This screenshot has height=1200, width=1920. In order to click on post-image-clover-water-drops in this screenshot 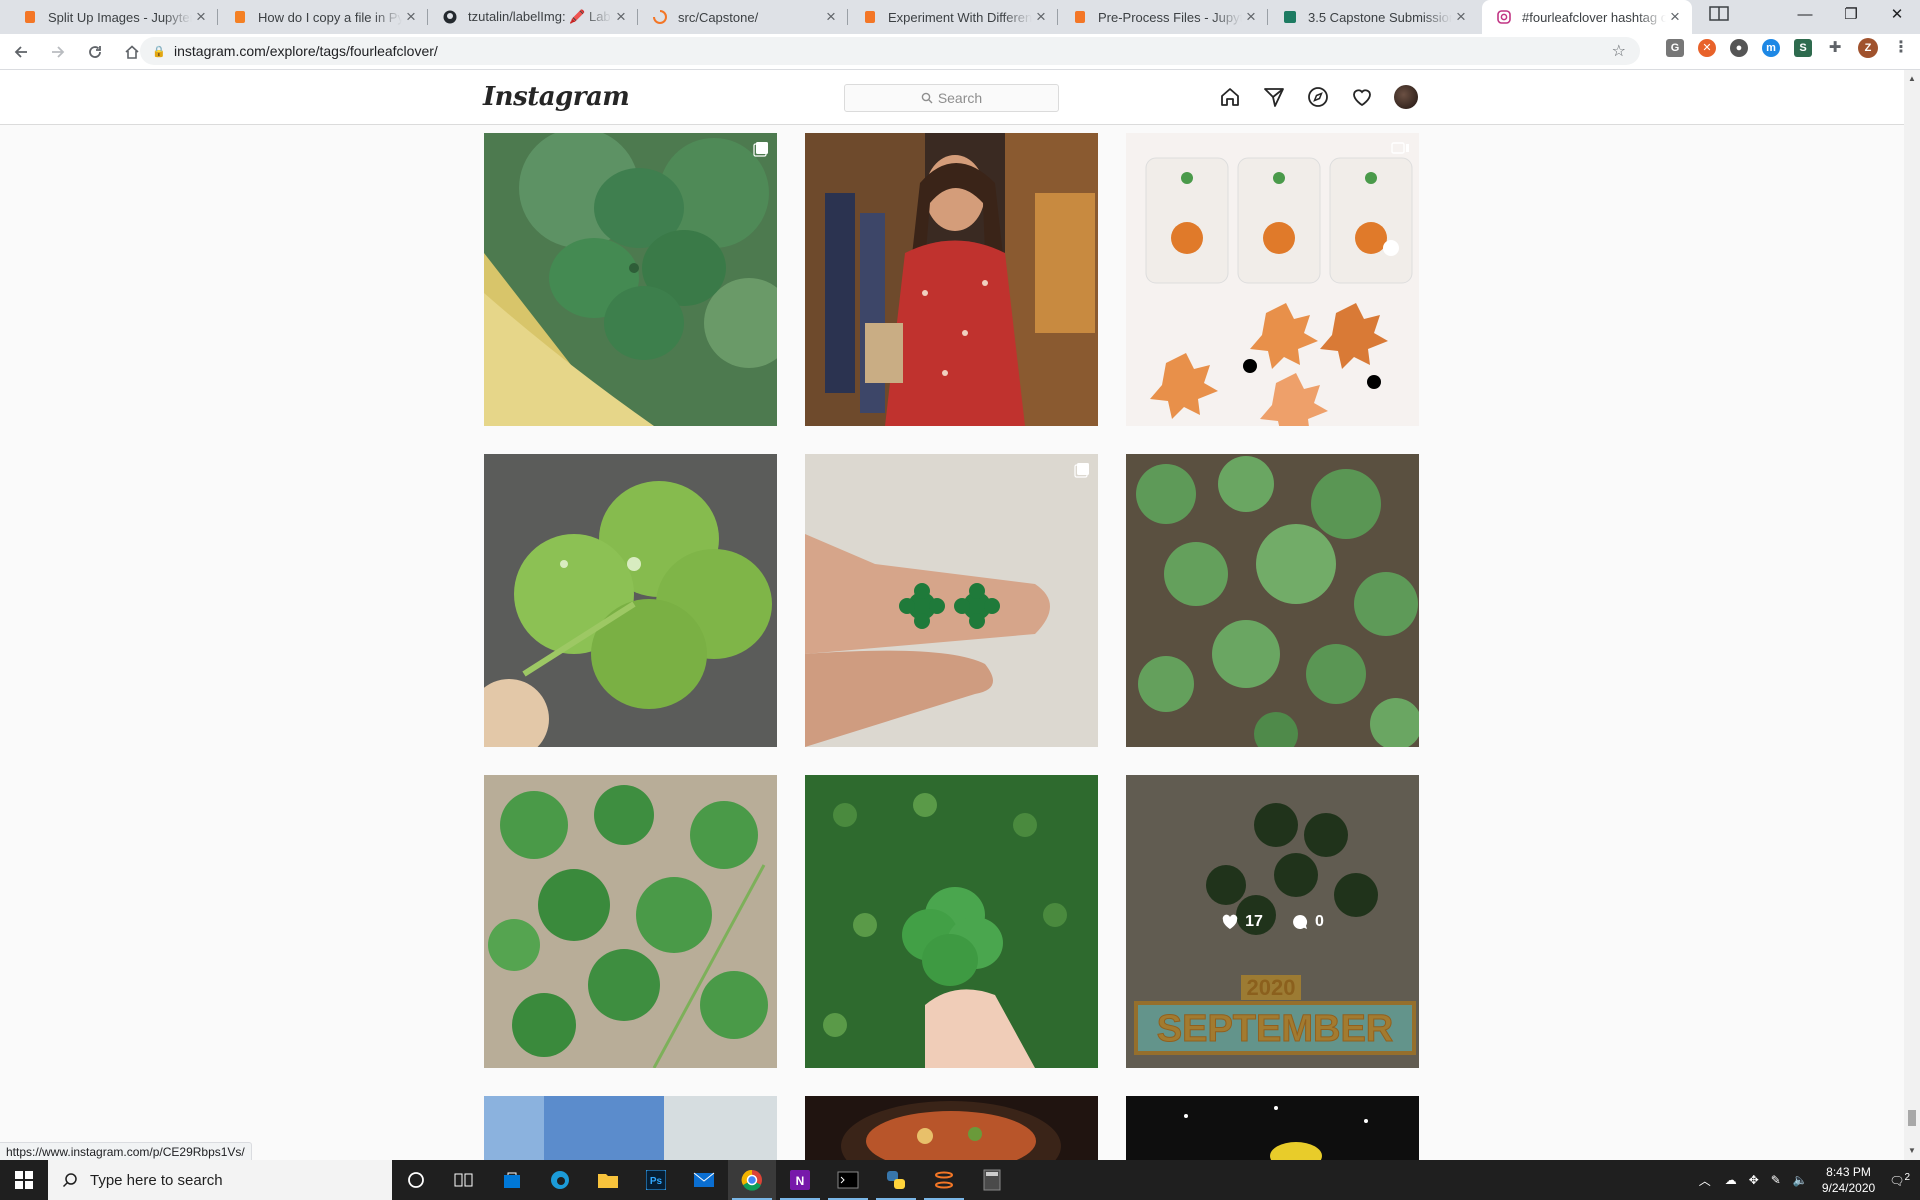, I will do `click(630, 600)`.